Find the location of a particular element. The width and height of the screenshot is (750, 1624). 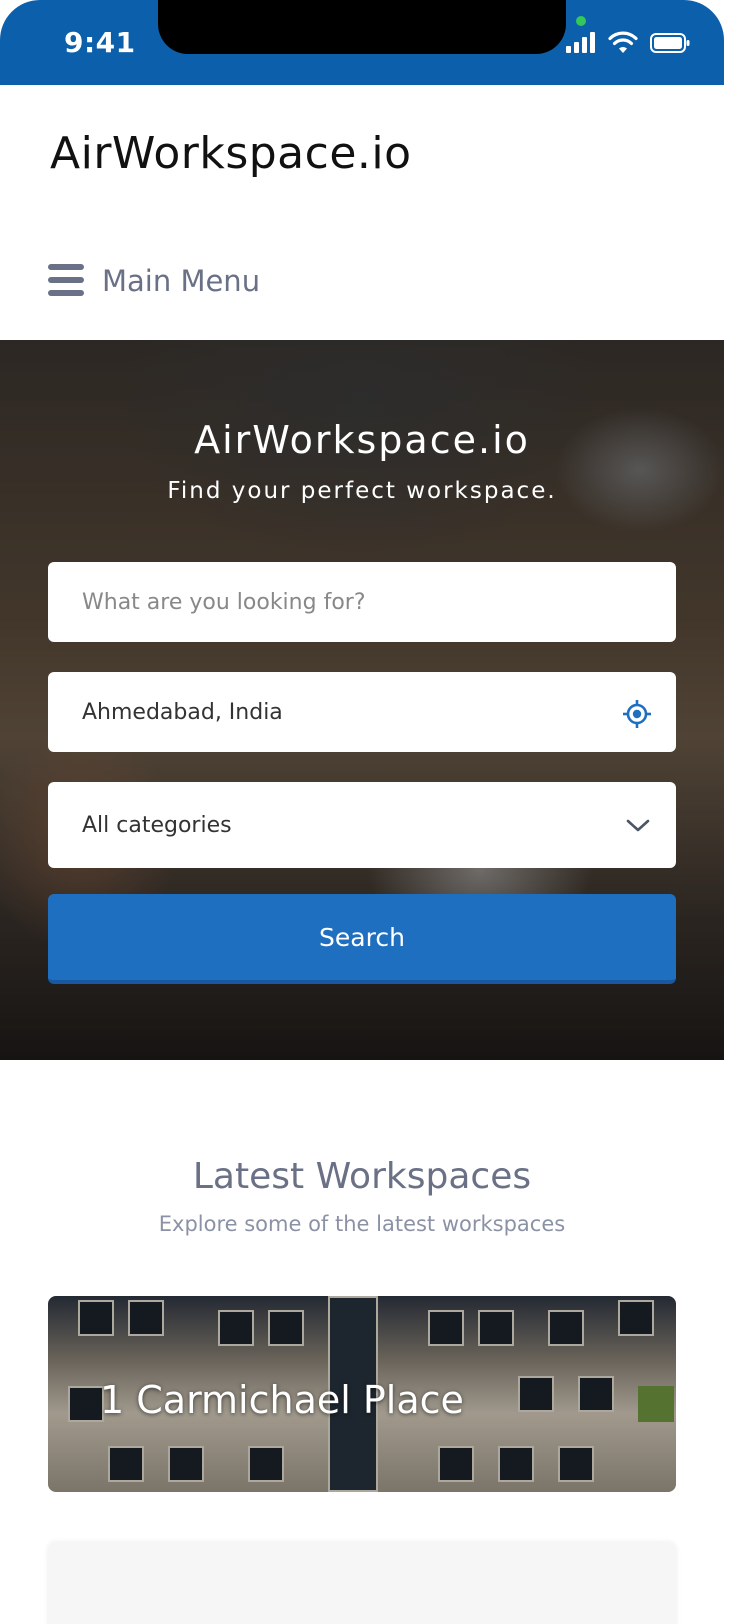

hero-title: AirWorkspace.io is located at coordinates (362, 440).